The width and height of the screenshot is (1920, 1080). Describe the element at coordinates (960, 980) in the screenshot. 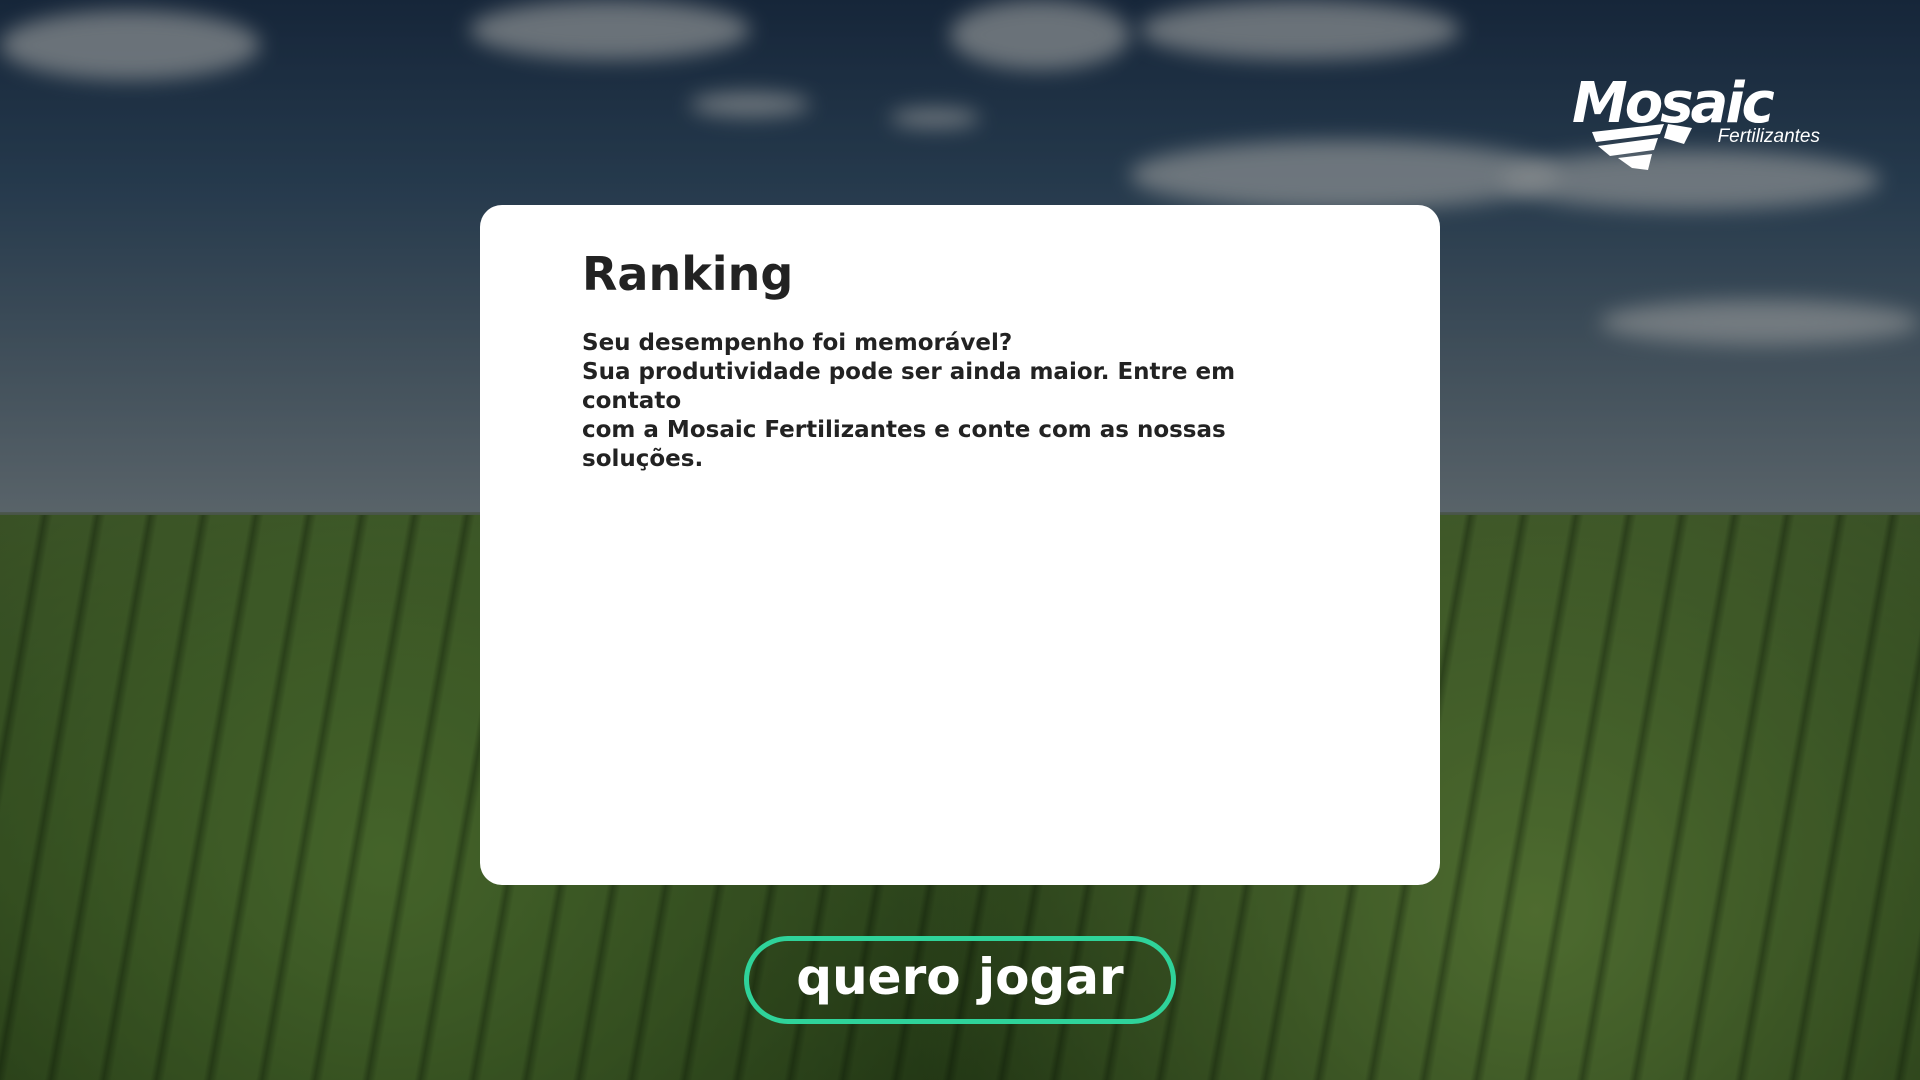

I see `play-button: quero jogar` at that location.